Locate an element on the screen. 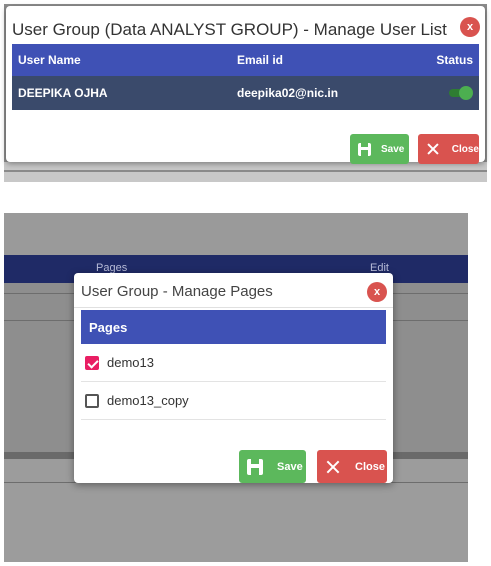  user-table-header: User Name Email id Status is located at coordinates (245, 60).